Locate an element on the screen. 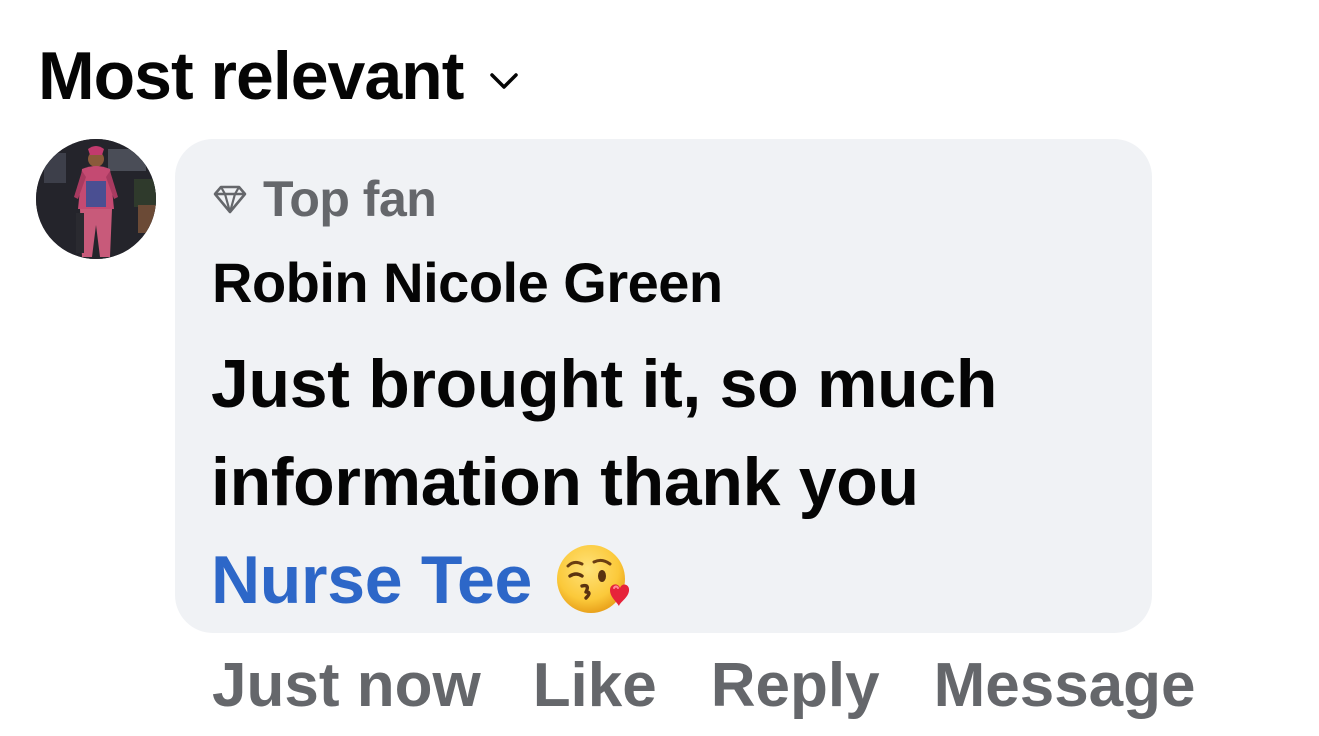 The height and width of the screenshot is (736, 1319). profile-photo-icon is located at coordinates (96, 199).